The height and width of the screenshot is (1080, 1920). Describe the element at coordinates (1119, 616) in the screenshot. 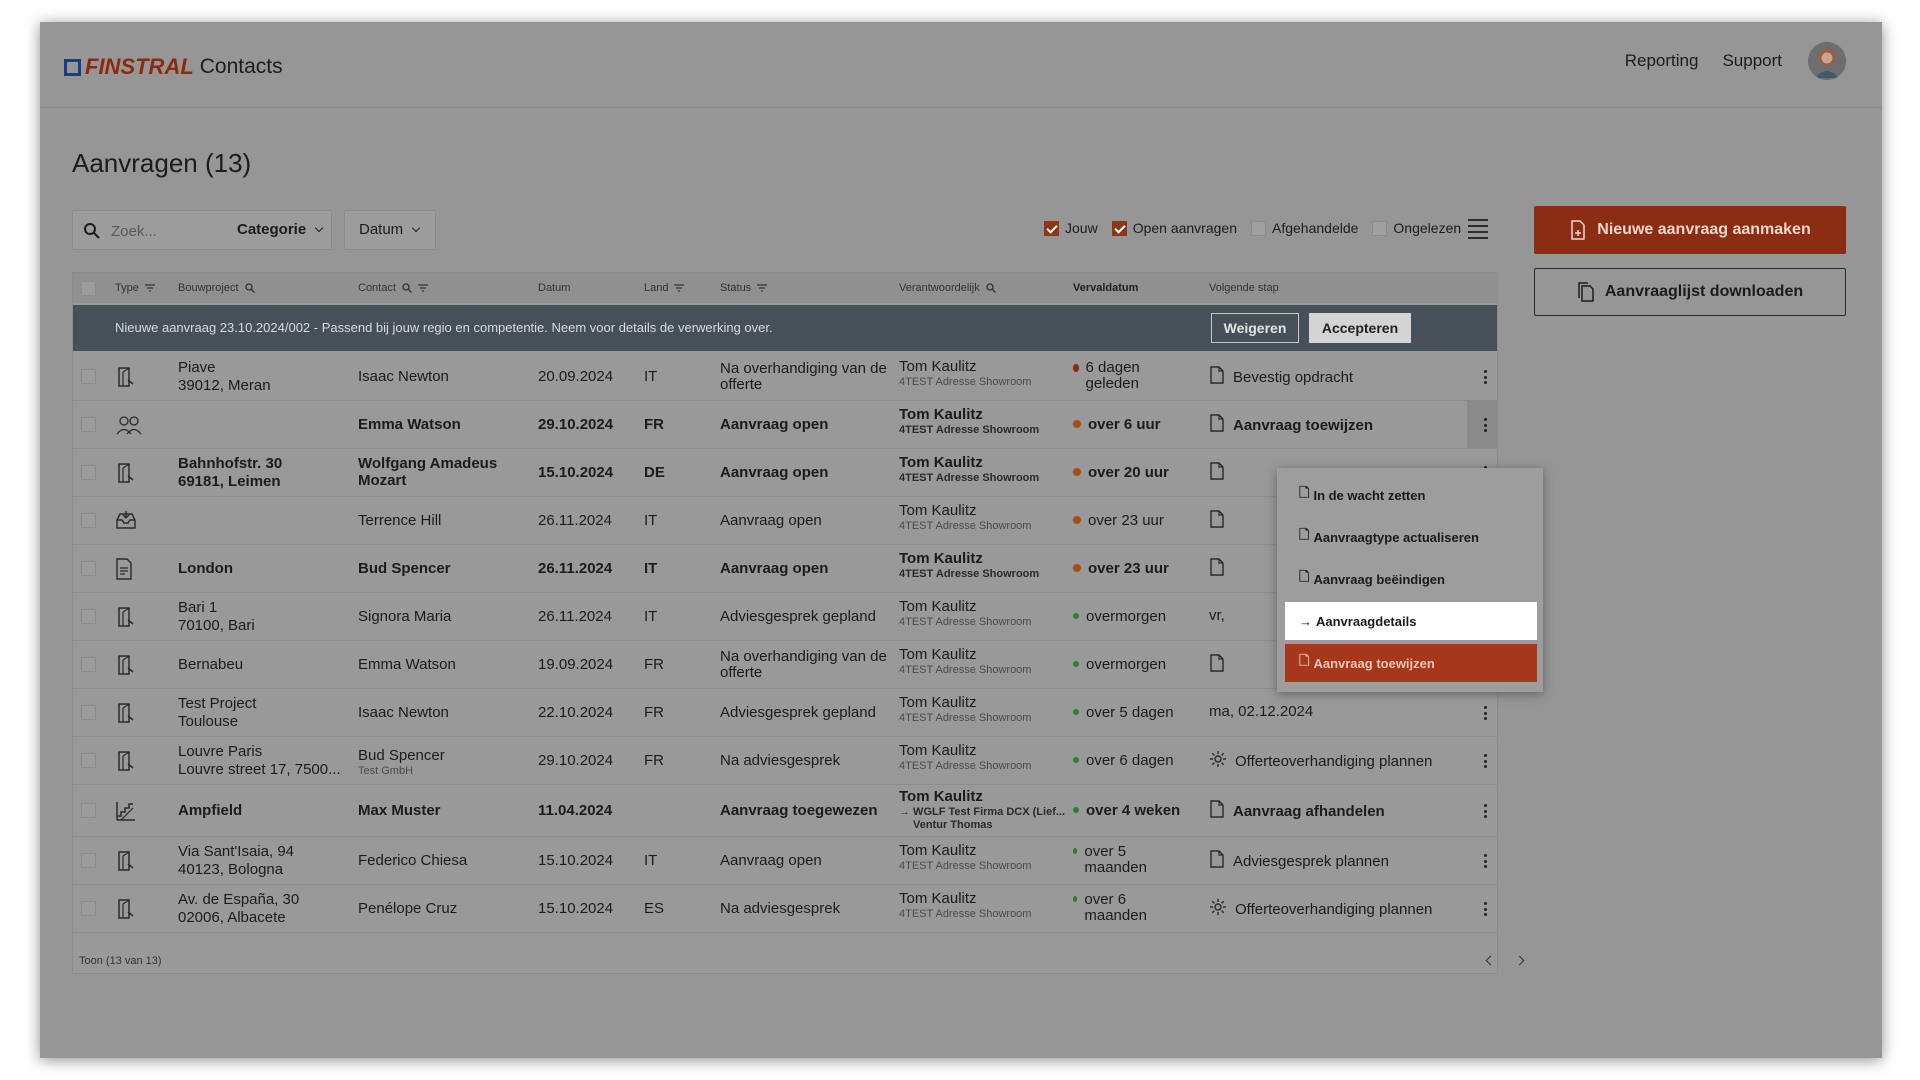

I see `due-cell: overmorgen` at that location.